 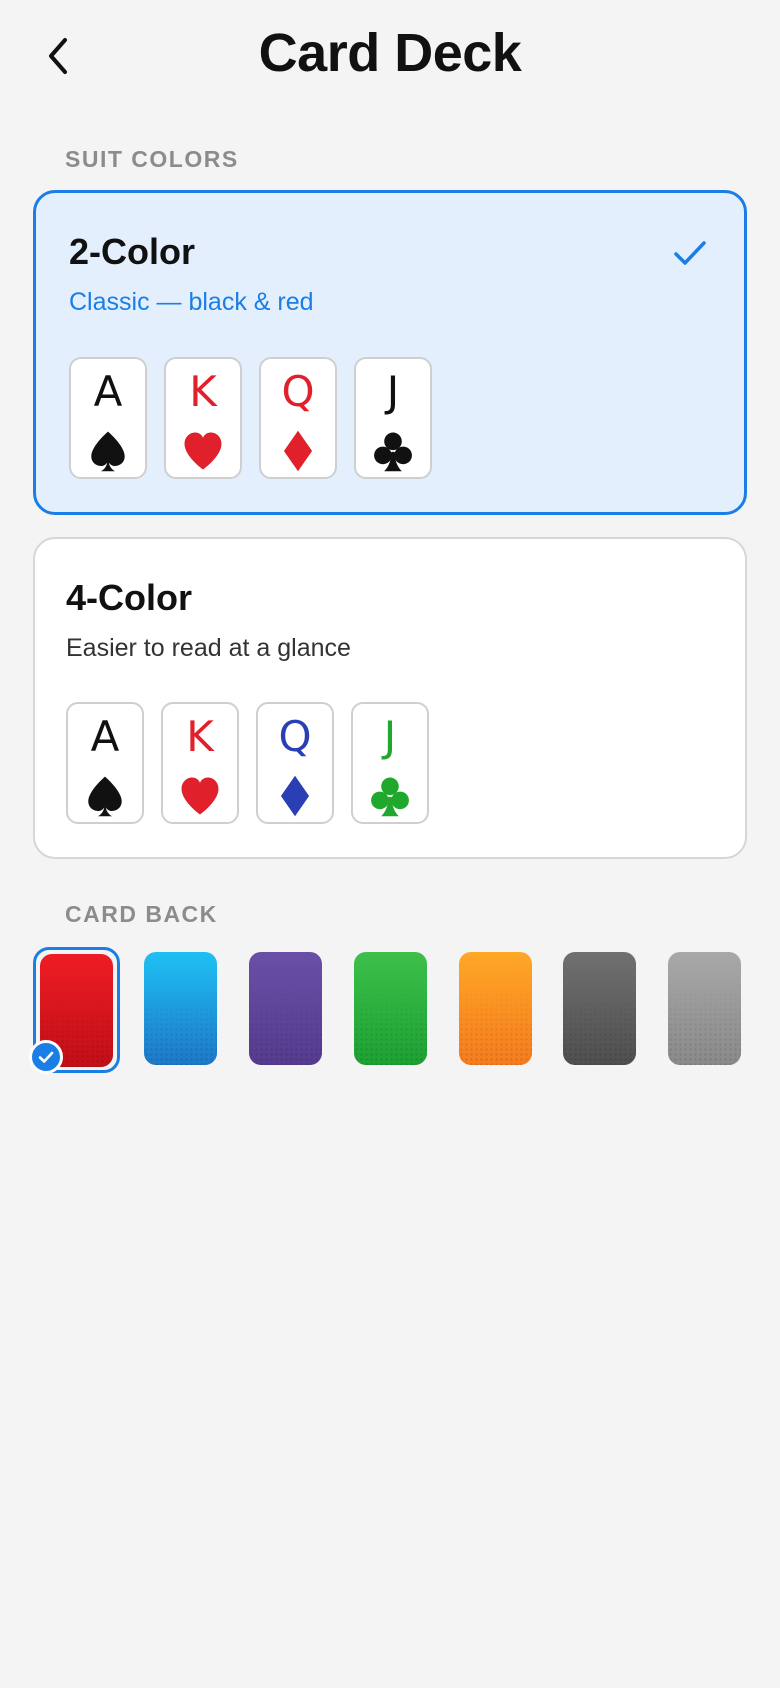 I want to click on checkmark-icon, so click(x=690, y=253).